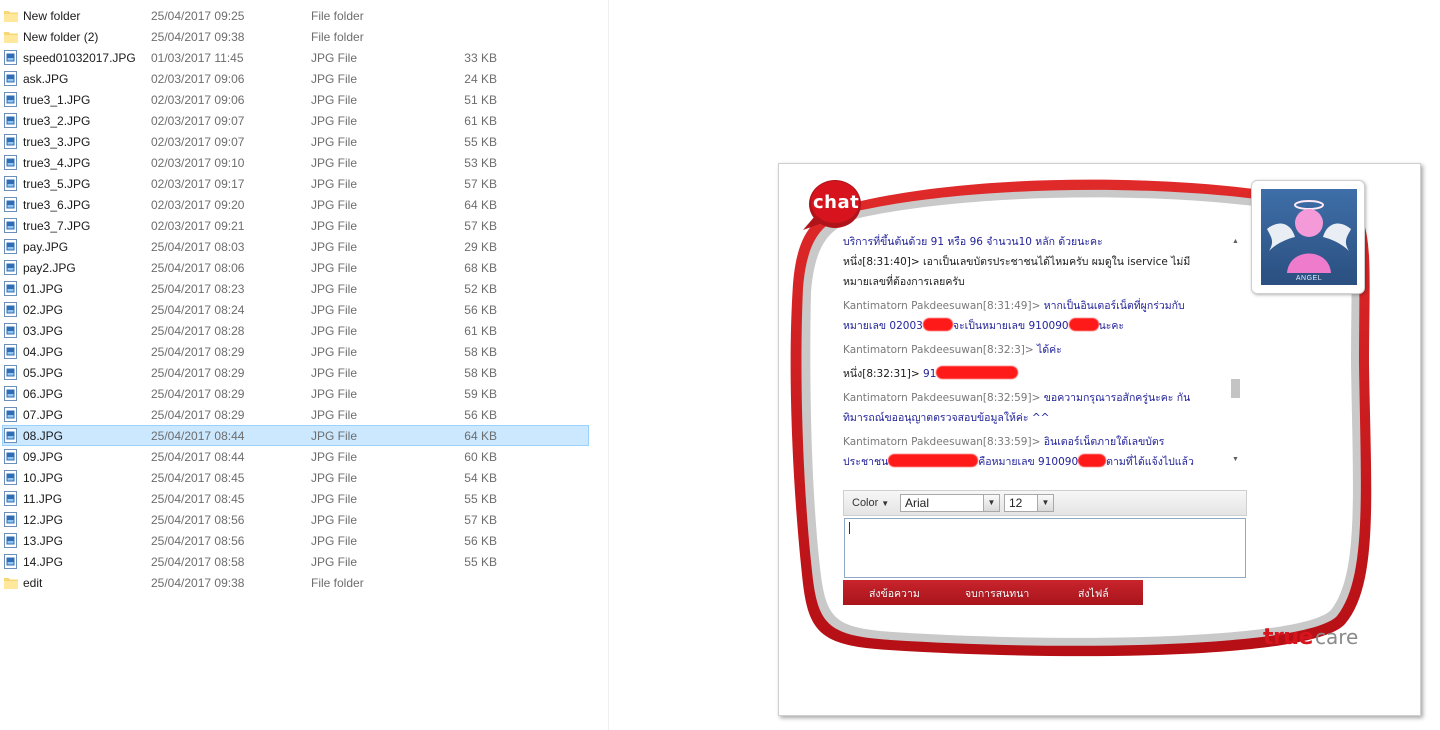 The width and height of the screenshot is (1440, 730). Describe the element at coordinates (870, 503) in the screenshot. I see `color-button: Color ▼` at that location.